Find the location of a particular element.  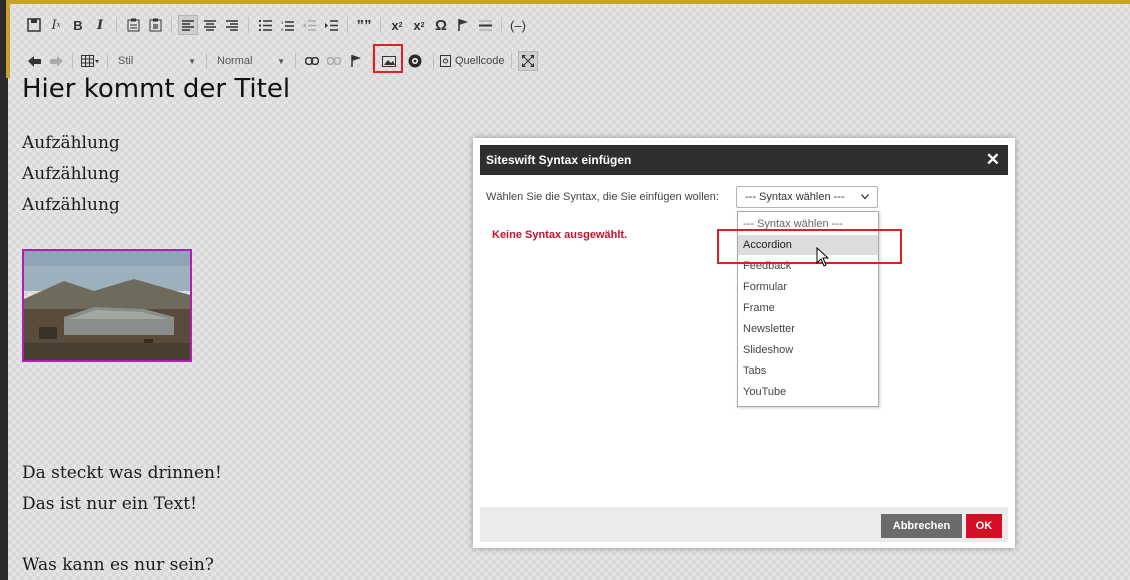

plugin-button-highlight is located at coordinates (388, 58).